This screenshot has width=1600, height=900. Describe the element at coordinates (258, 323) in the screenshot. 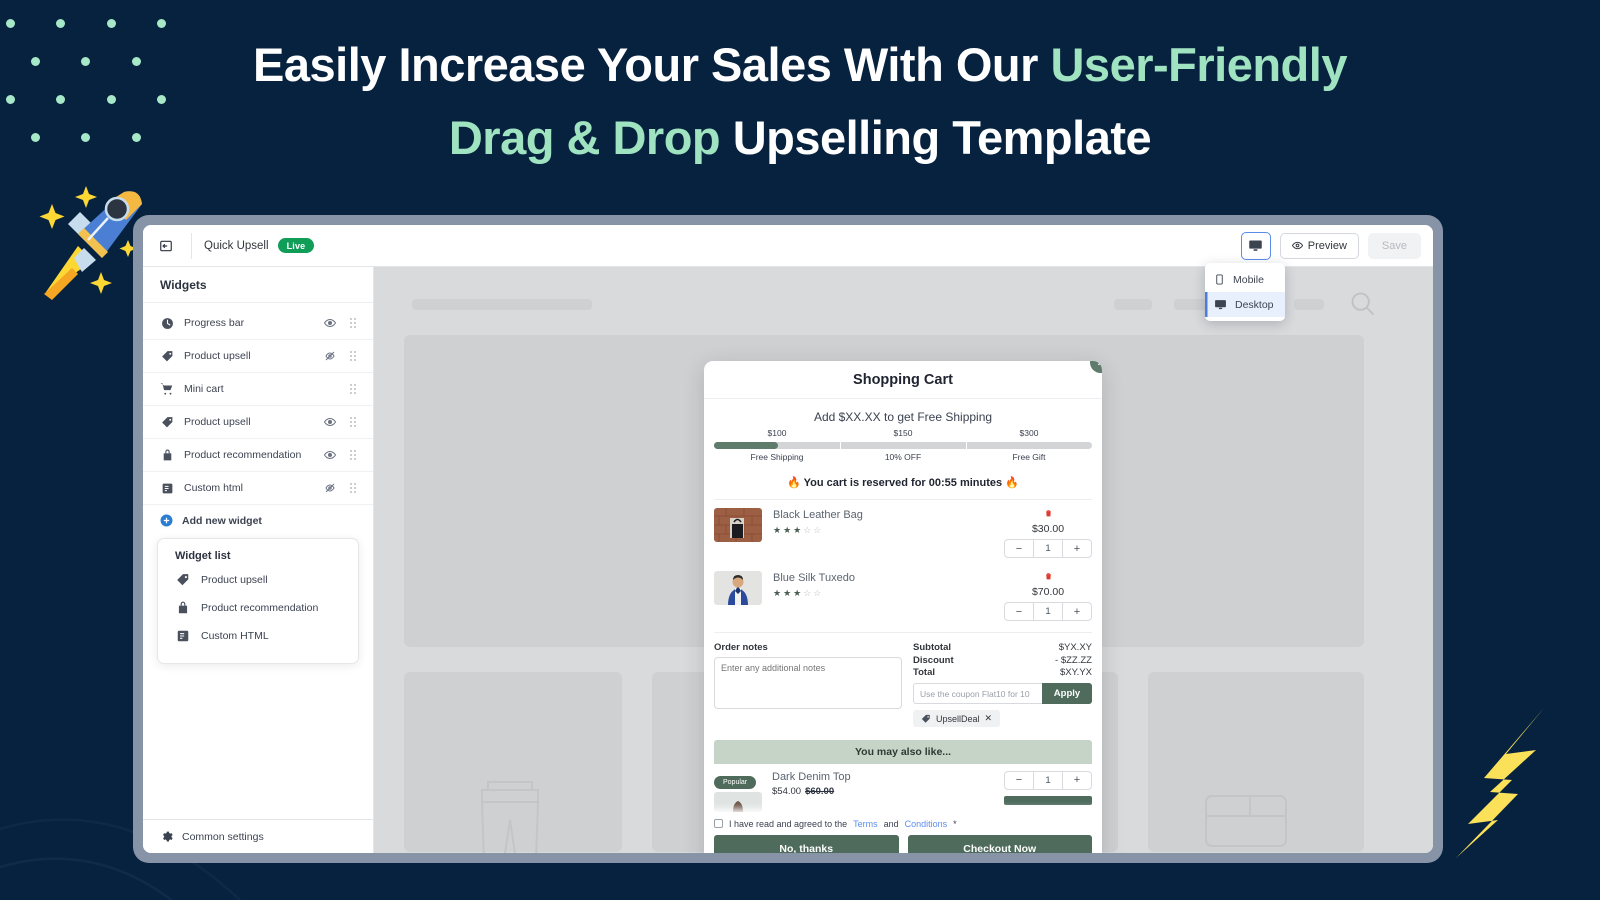

I see `widget-row-progress-bar: Progress bar` at that location.